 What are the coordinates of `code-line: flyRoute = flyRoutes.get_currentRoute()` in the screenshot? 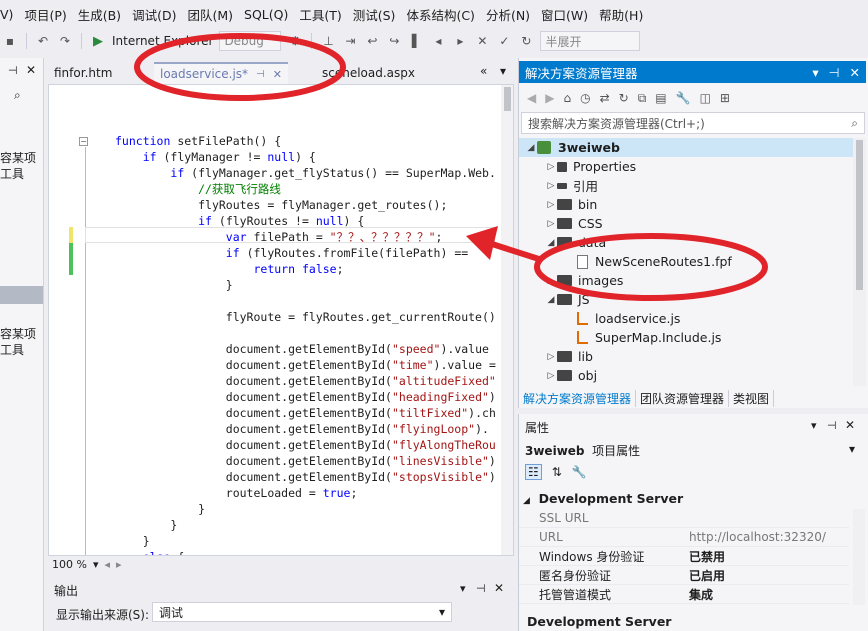 It's located at (305, 317).